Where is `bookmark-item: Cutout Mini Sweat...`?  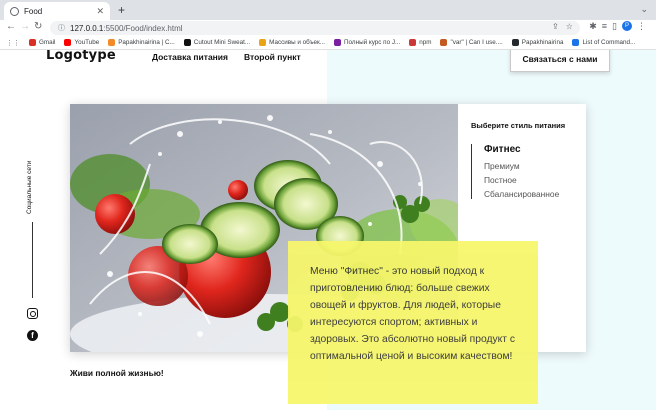
bookmark-item: Cutout Mini Sweat... is located at coordinates (217, 42).